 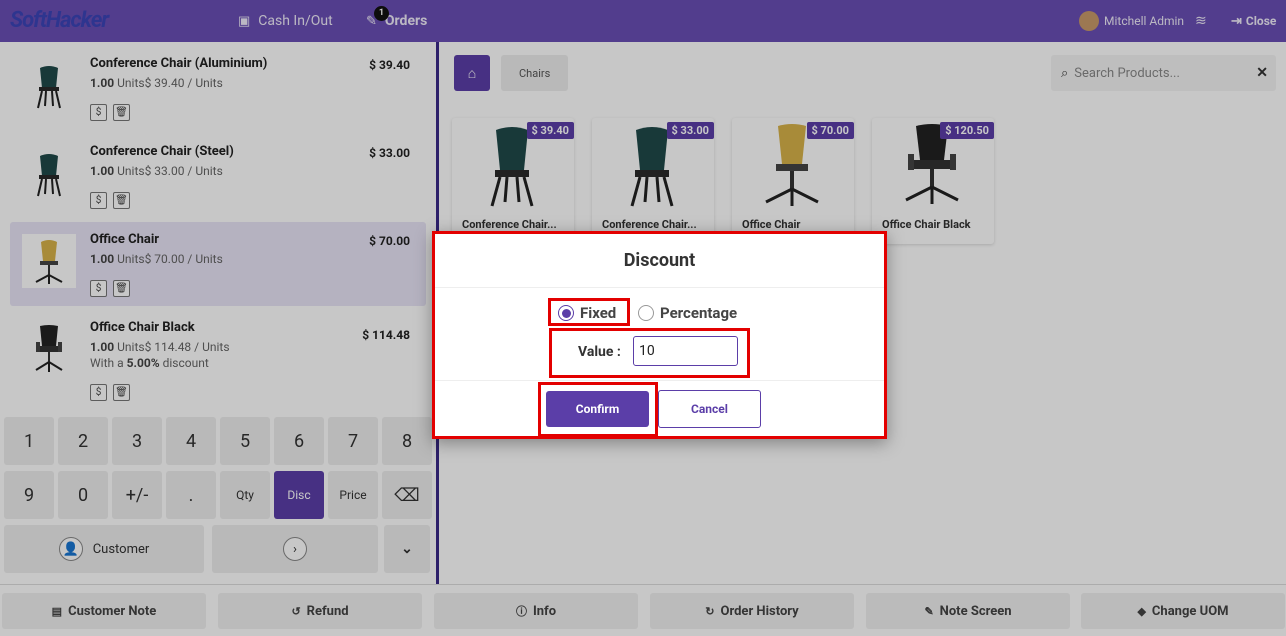 I want to click on radio-selected-icon, so click(x=566, y=313).